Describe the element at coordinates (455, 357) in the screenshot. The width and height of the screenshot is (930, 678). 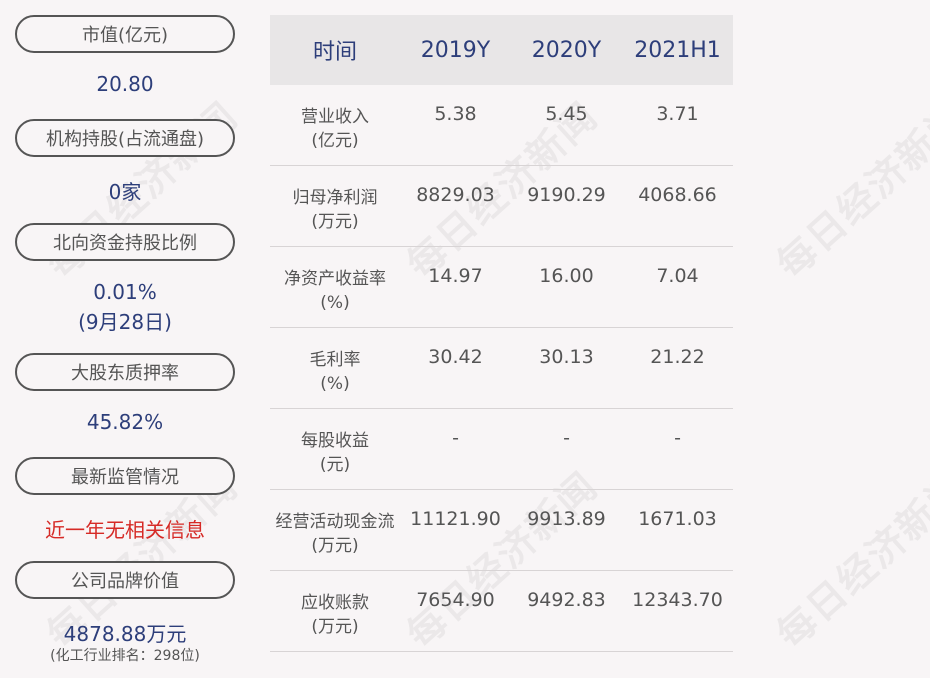
I see `table-cell: 30.42` at that location.